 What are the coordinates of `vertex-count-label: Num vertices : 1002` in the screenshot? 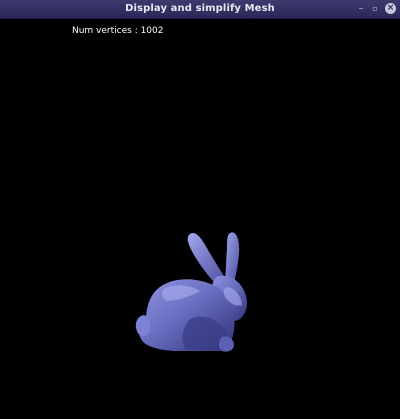 It's located at (118, 31).